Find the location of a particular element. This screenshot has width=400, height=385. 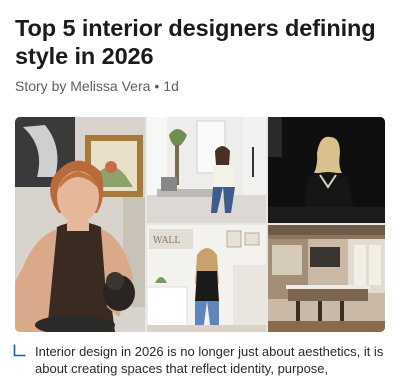

kitchen-designer-image is located at coordinates (206, 170).